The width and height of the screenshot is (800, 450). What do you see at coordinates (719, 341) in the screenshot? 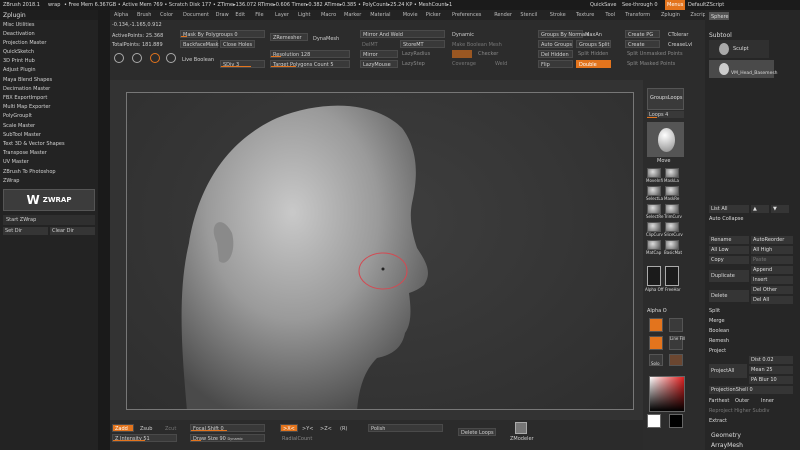
I see `remesh-menu: Remesh` at bounding box center [719, 341].